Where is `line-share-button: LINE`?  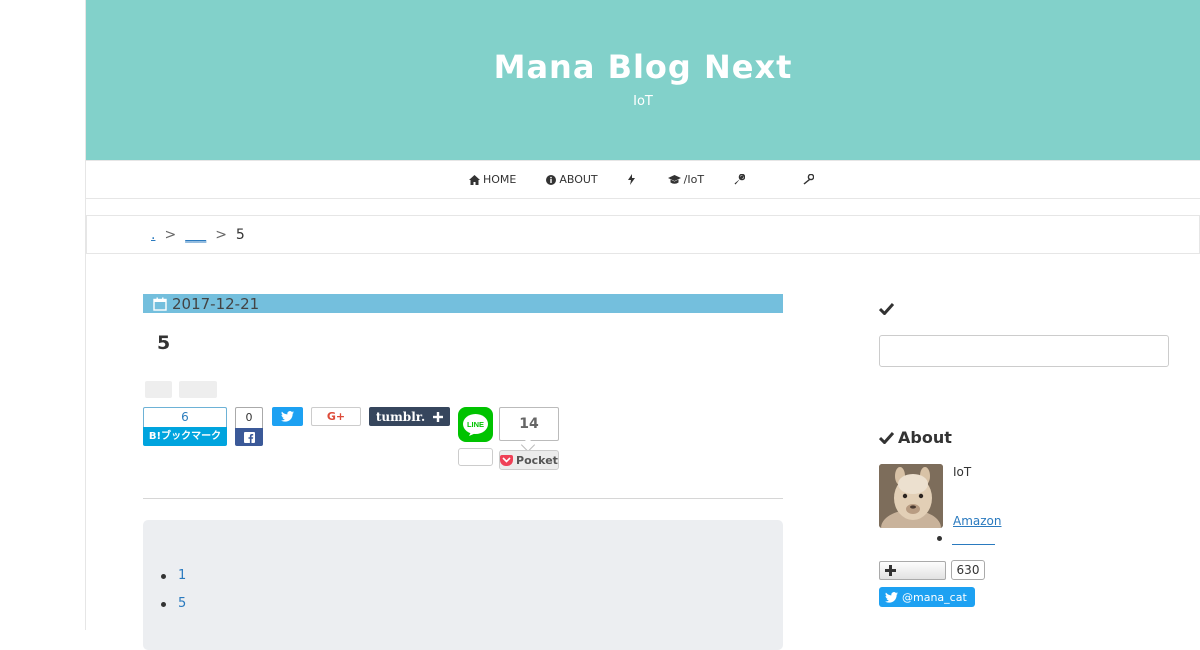
line-share-button: LINE is located at coordinates (475, 424).